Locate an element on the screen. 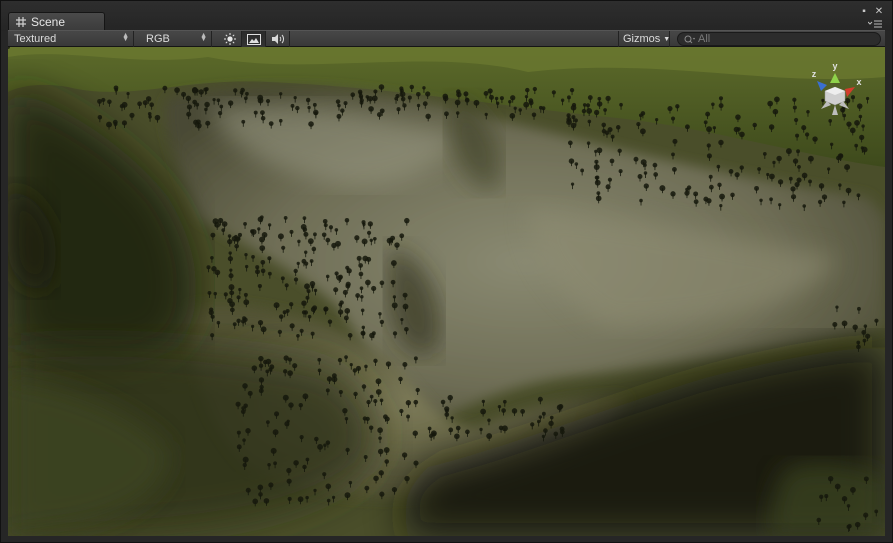 Image resolution: width=893 pixels, height=543 pixels. chevron-down-icon: ▼ is located at coordinates (667, 39).